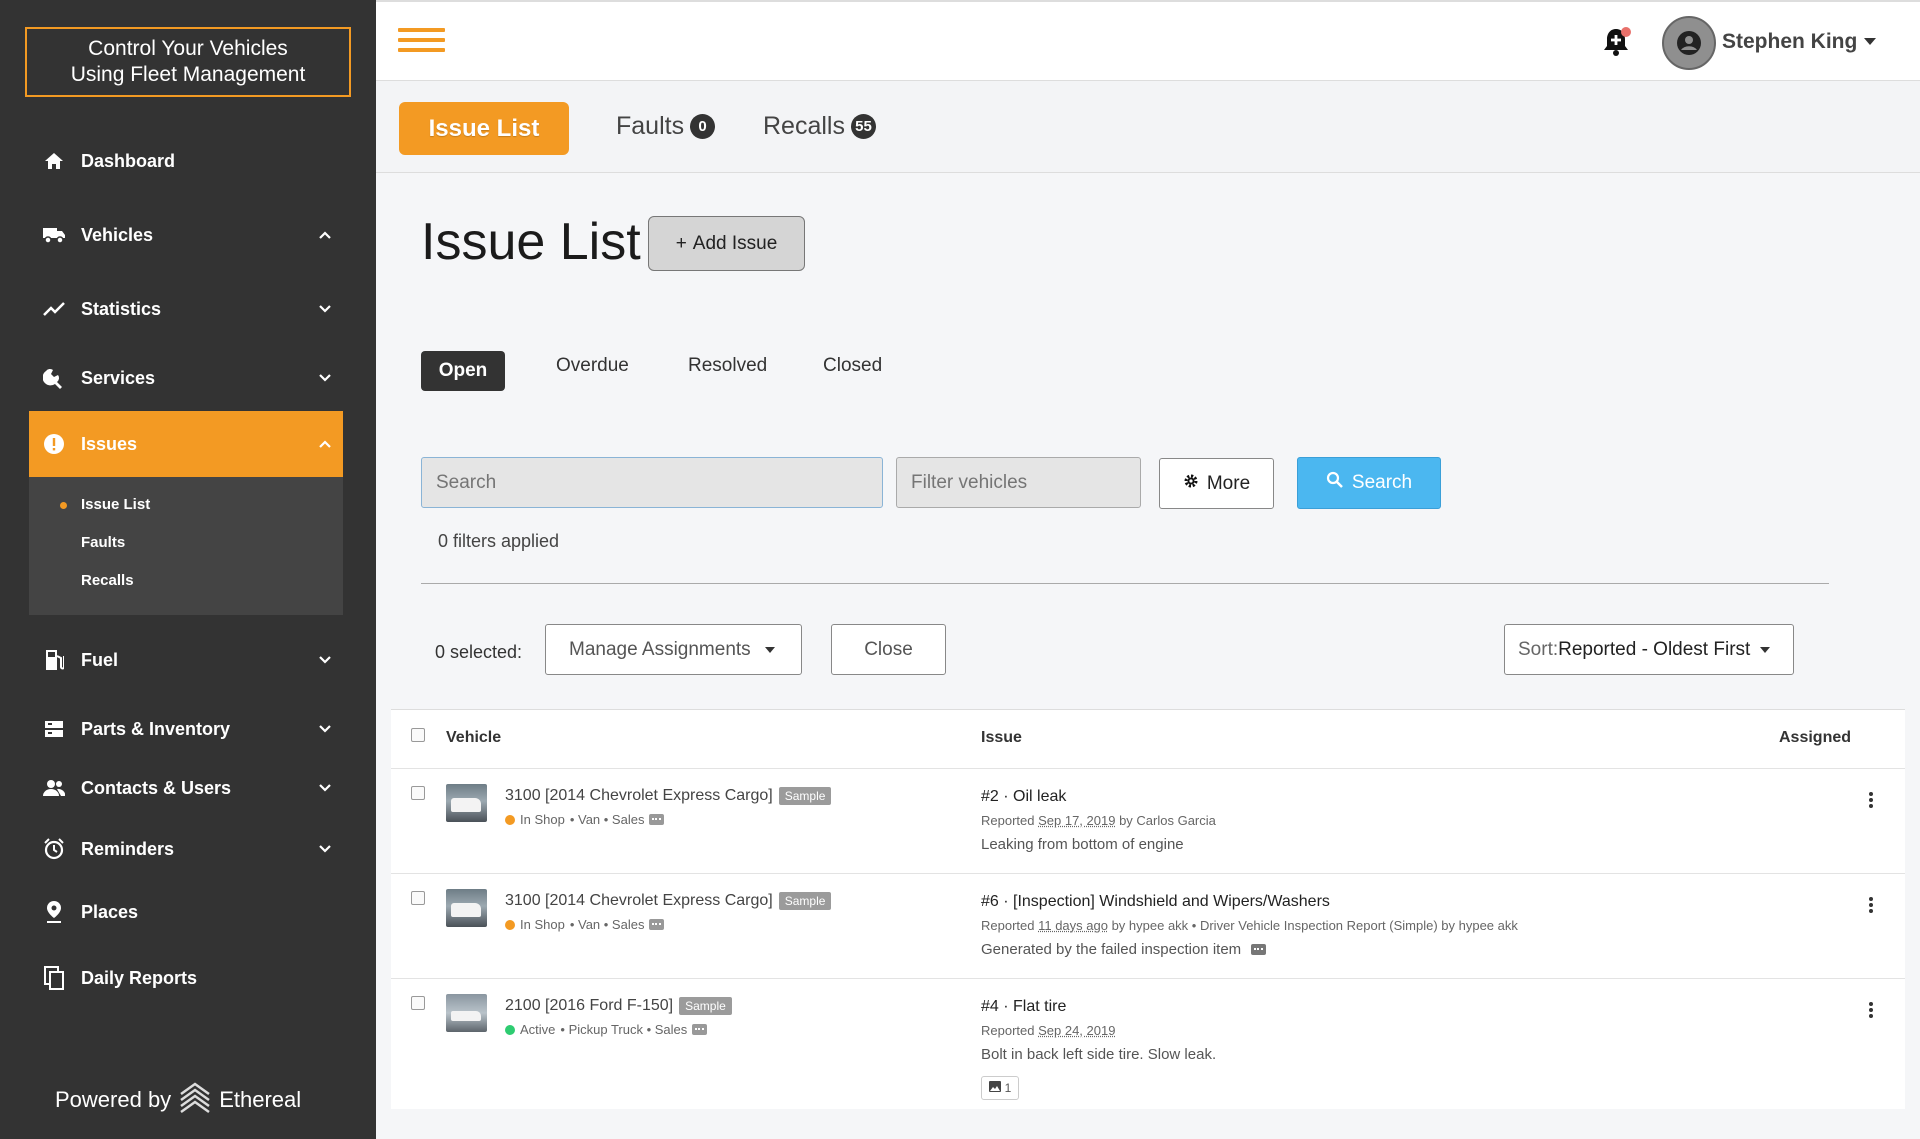 The image size is (1920, 1139). Describe the element at coordinates (54, 378) in the screenshot. I see `wrench-icon` at that location.